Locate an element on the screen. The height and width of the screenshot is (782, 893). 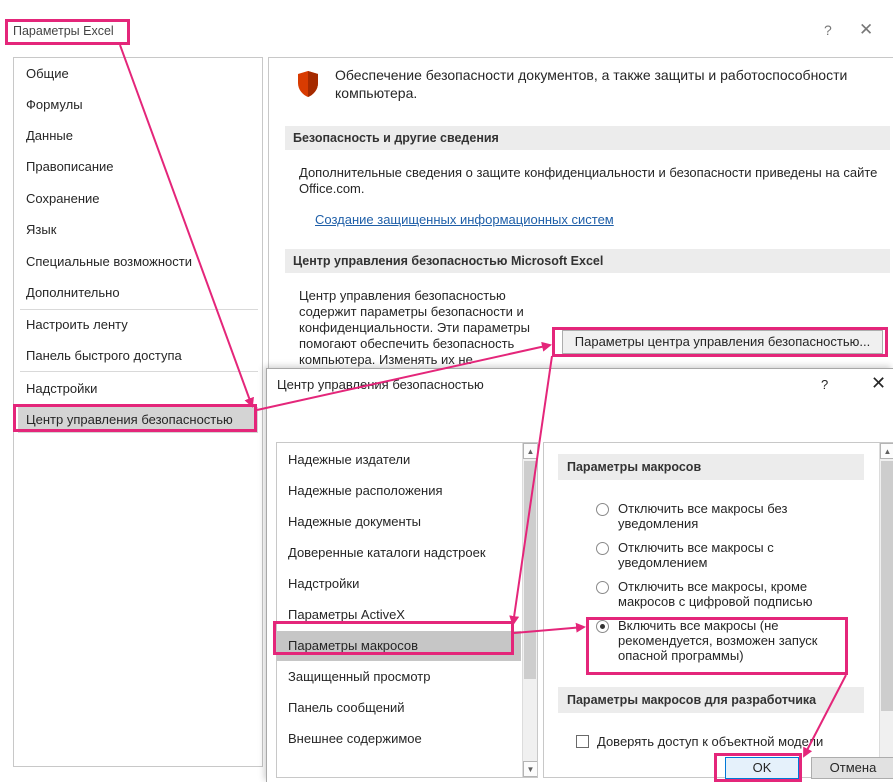
tc-nav-trusted-publishers: Надежные издатели is located at coordinates (399, 460).